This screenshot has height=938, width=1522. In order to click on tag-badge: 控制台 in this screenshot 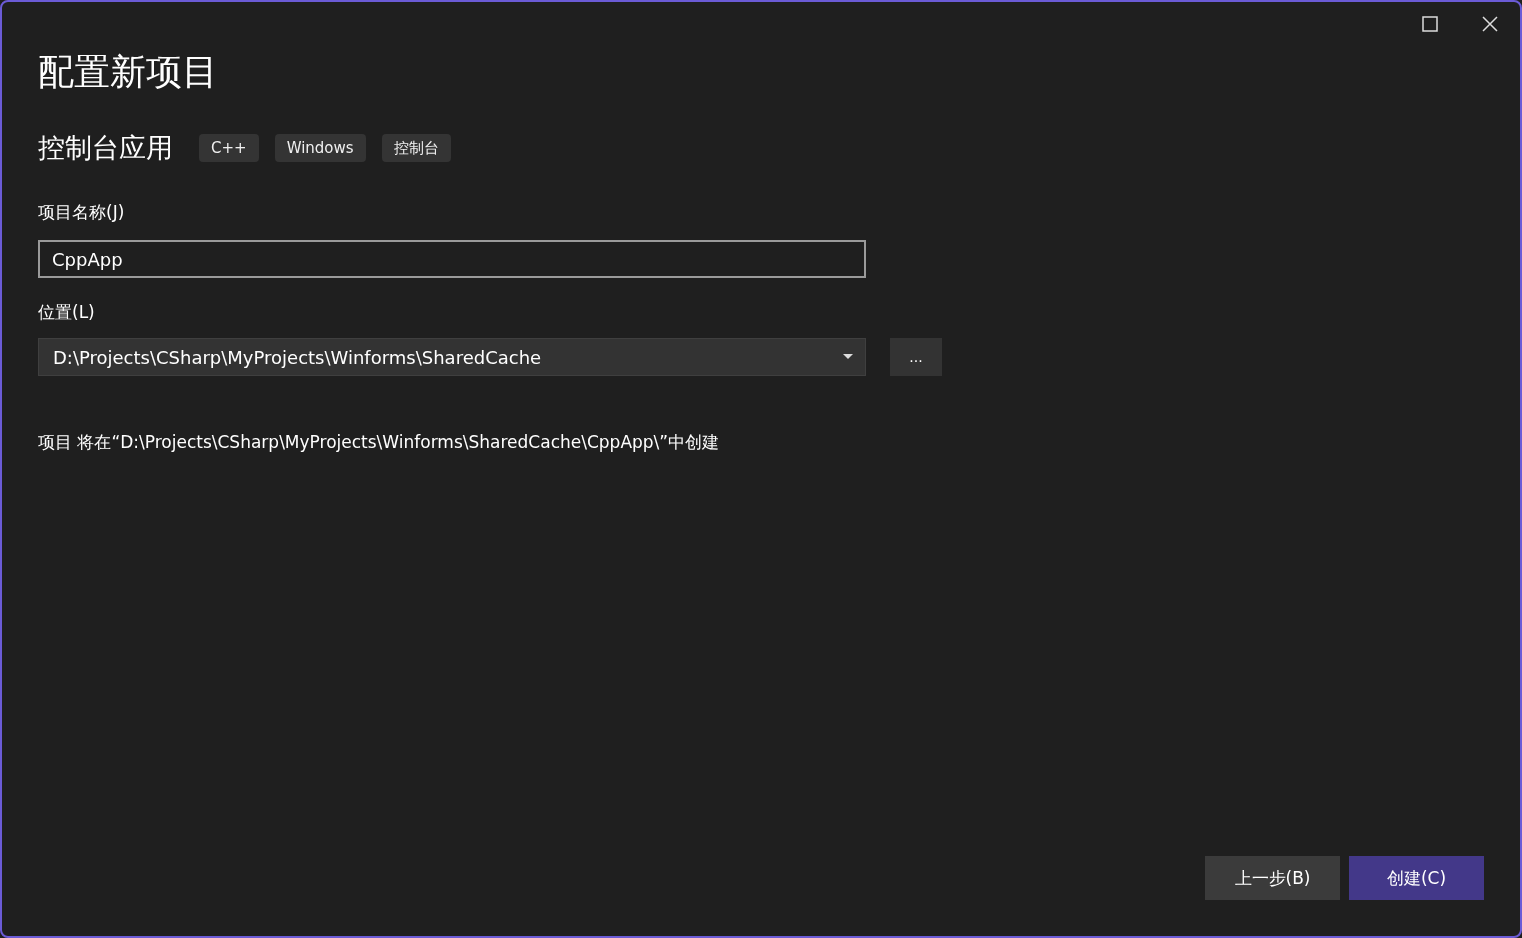, I will do `click(416, 148)`.